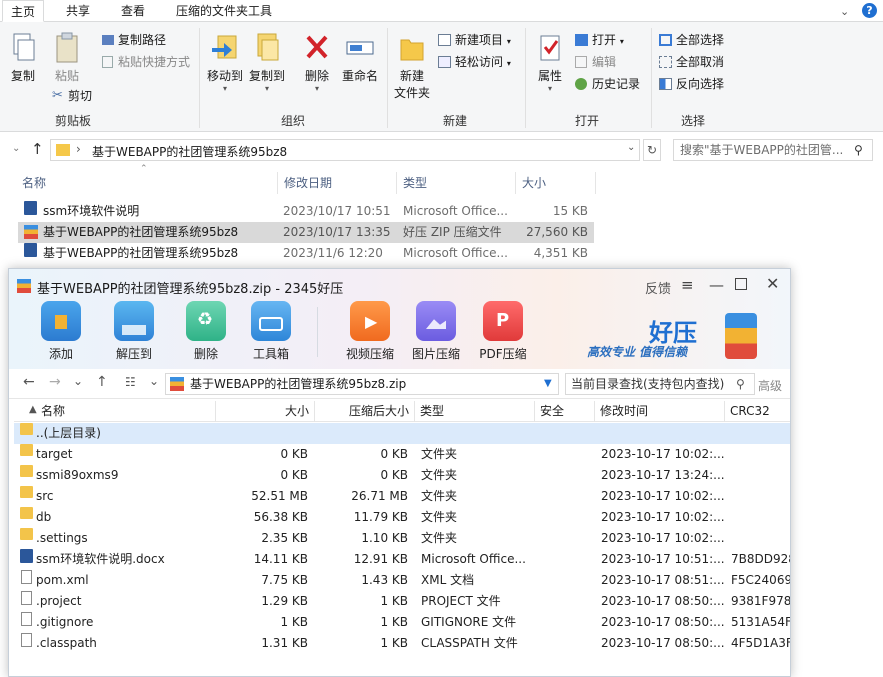 The image size is (883, 677). Describe the element at coordinates (130, 382) in the screenshot. I see `view-mode-icon: ☷` at that location.